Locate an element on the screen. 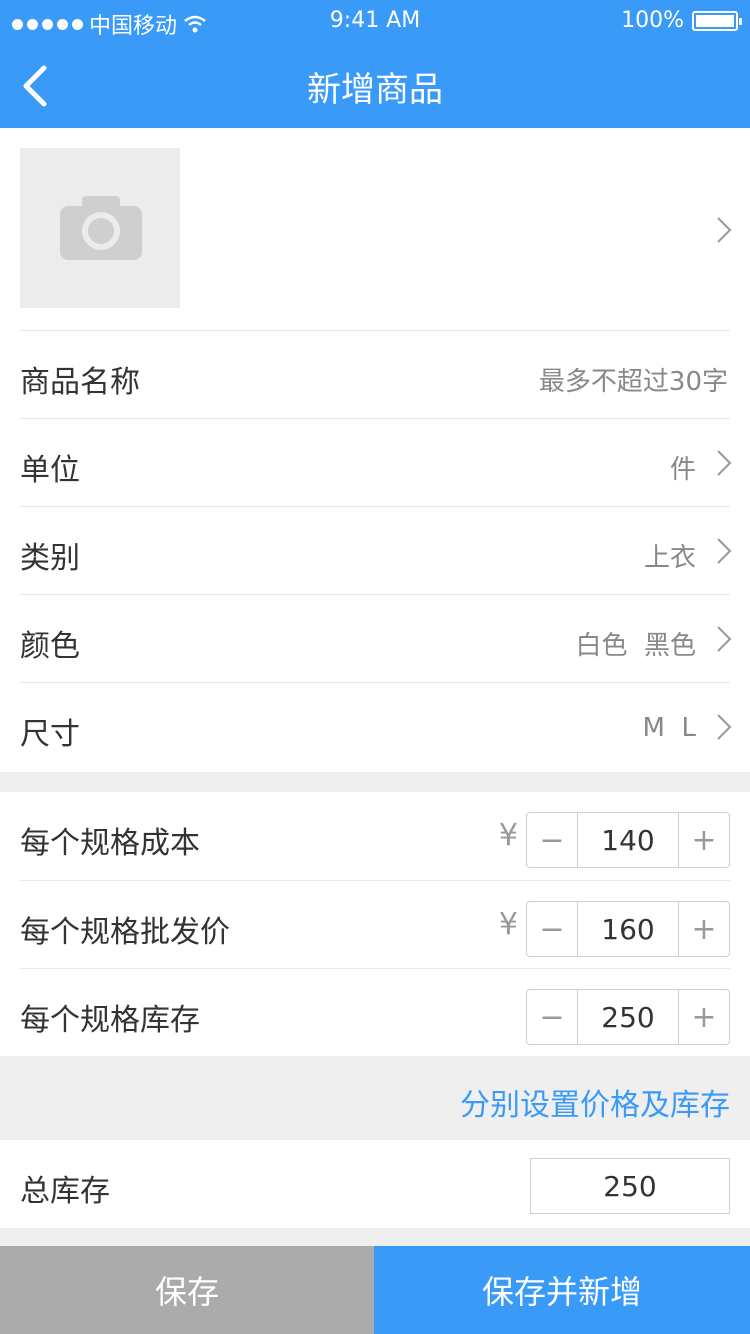 The height and width of the screenshot is (1334, 750). stock-row: 每个规格库存 − 250 + is located at coordinates (375, 1012).